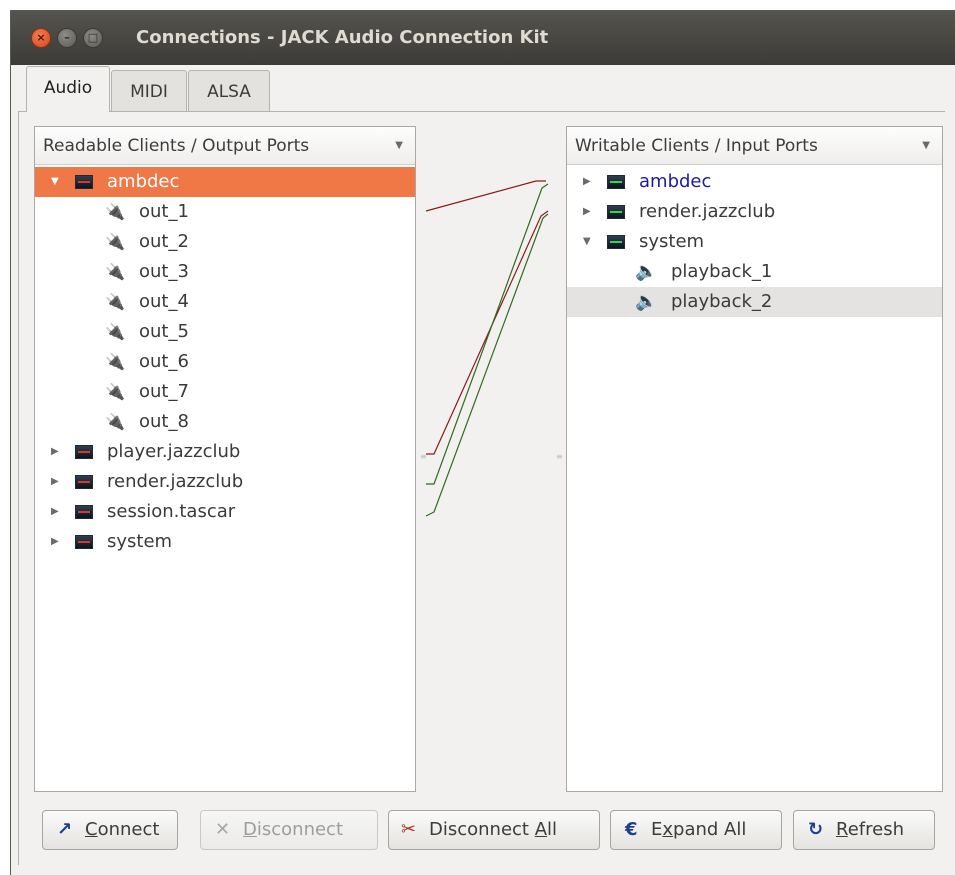 Image resolution: width=955 pixels, height=875 pixels. Describe the element at coordinates (164, 241) in the screenshot. I see `port-label: out_2` at that location.